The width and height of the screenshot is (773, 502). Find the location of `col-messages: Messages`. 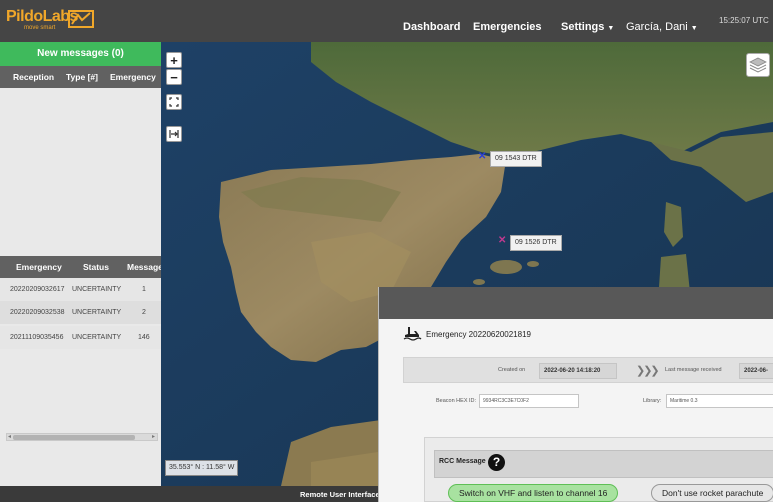

col-messages: Messages is located at coordinates (144, 267).